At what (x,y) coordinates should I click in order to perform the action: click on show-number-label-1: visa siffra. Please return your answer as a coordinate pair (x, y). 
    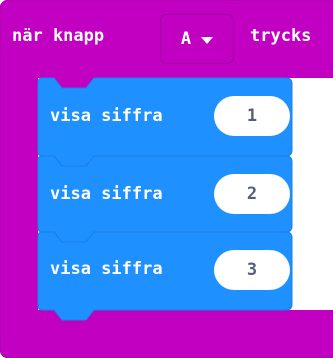
    Looking at the image, I should click on (106, 116).